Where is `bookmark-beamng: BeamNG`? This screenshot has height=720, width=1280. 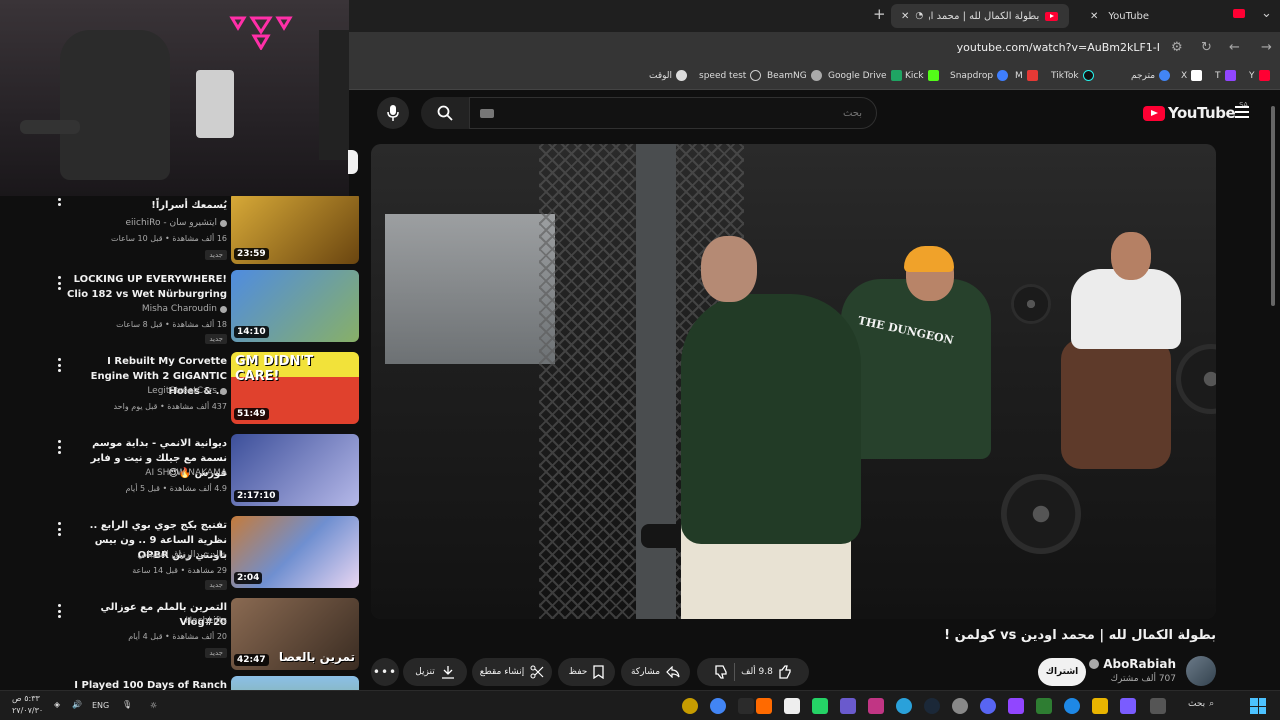
bookmark-beamng: BeamNG is located at coordinates (794, 75).